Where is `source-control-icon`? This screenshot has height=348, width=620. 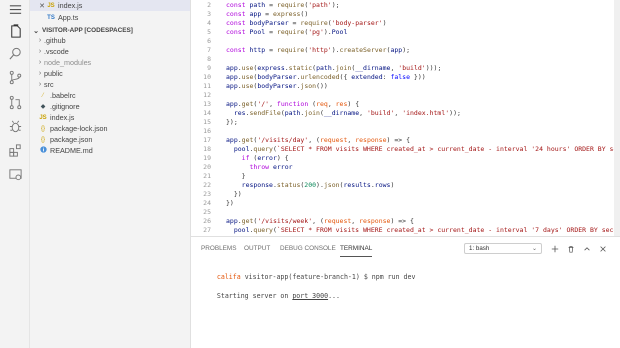 source-control-icon is located at coordinates (15, 77).